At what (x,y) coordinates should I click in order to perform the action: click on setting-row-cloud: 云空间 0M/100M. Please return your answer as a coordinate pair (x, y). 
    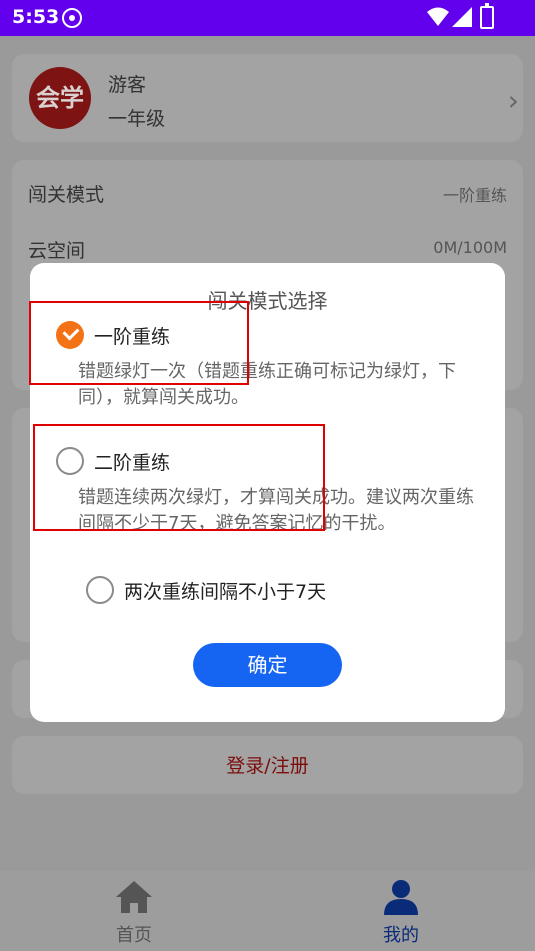
    Looking at the image, I should click on (267, 248).